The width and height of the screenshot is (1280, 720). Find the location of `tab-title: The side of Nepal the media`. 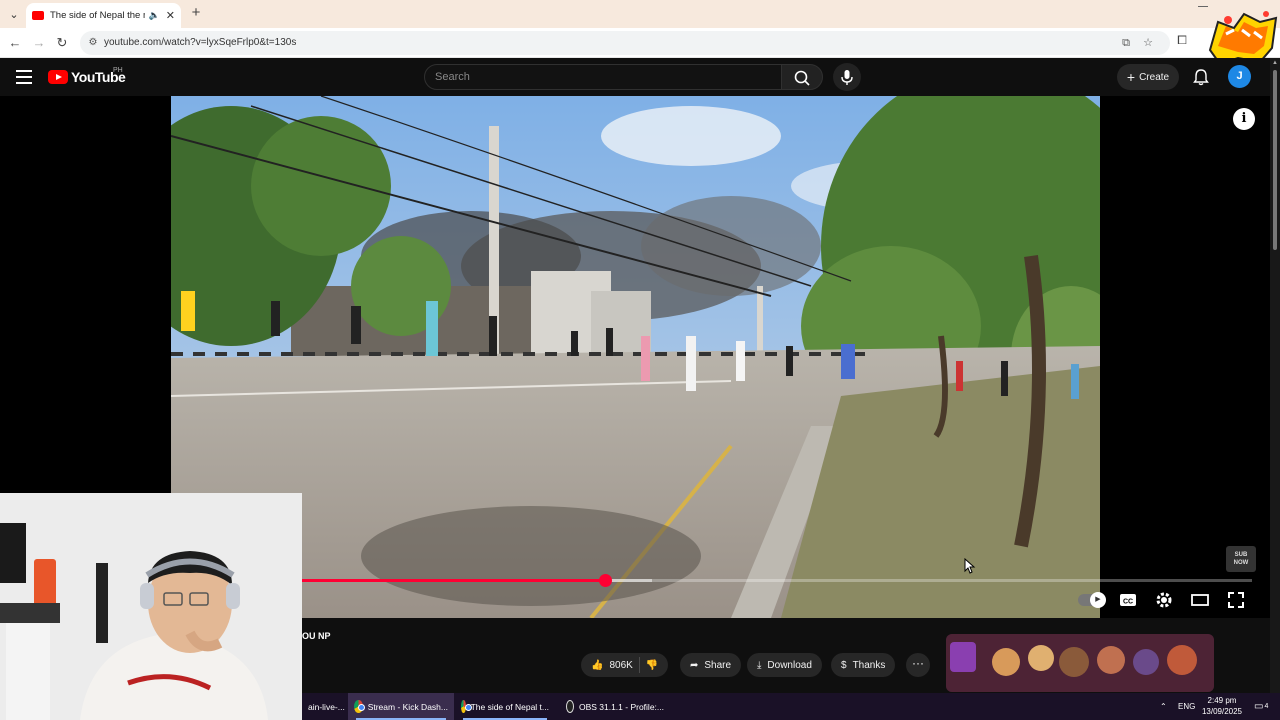

tab-title: The side of Nepal the media is located at coordinates (97, 15).